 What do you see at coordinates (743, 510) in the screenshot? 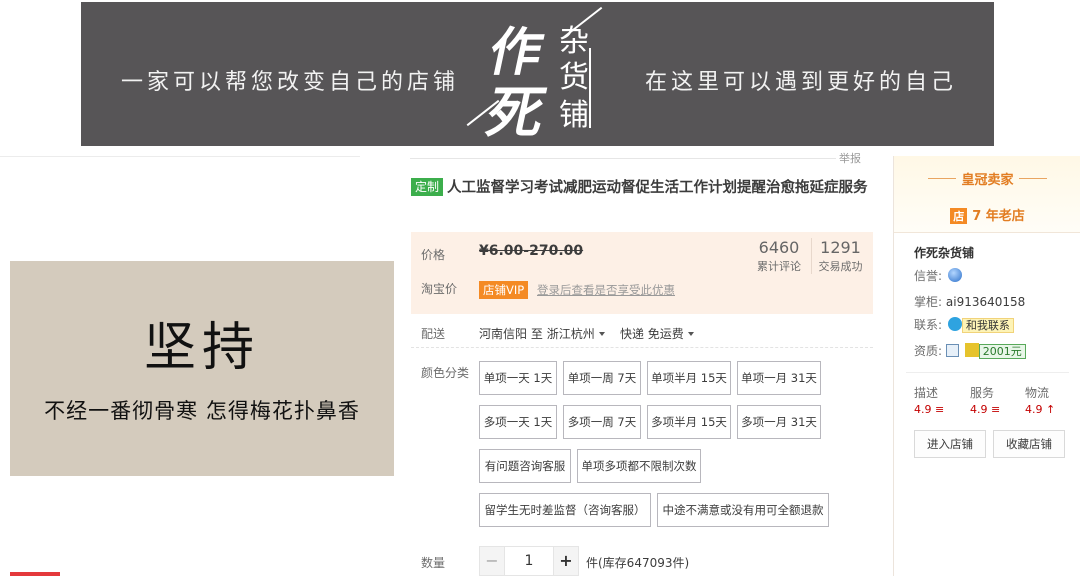
I see `sku-option: 中途不满意或没有用可全额退款` at bounding box center [743, 510].